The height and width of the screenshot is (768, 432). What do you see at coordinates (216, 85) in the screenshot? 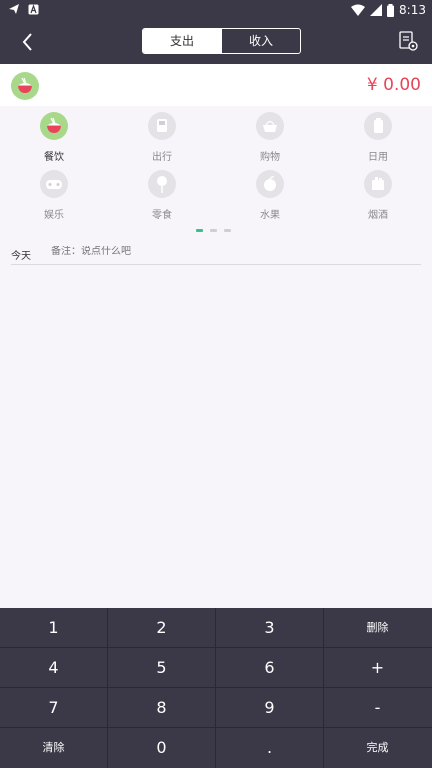
I see `amount-row: ¥ 0.00` at bounding box center [216, 85].